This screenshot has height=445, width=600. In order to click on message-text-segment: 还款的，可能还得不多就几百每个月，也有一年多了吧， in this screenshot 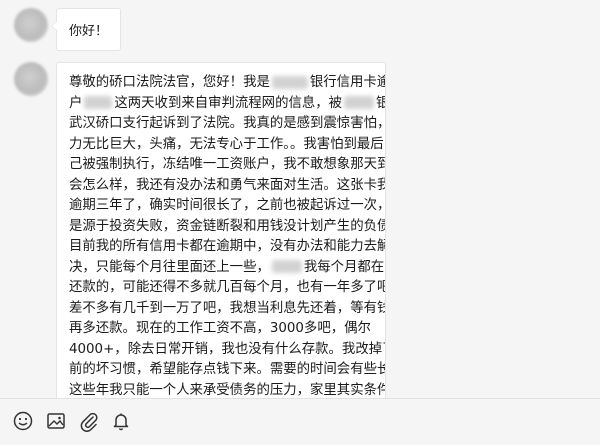, I will do `click(227, 287)`.